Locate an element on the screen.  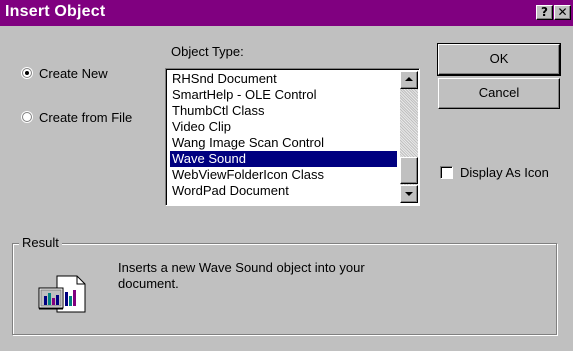
dialog-title: Insert Object is located at coordinates (55, 11).